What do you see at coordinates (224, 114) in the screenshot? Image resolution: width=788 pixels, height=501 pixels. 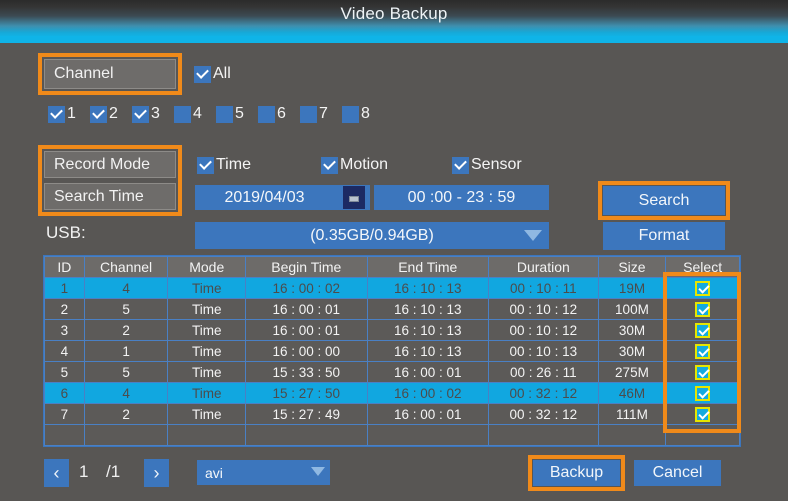 I see `channel-5-checkbox` at bounding box center [224, 114].